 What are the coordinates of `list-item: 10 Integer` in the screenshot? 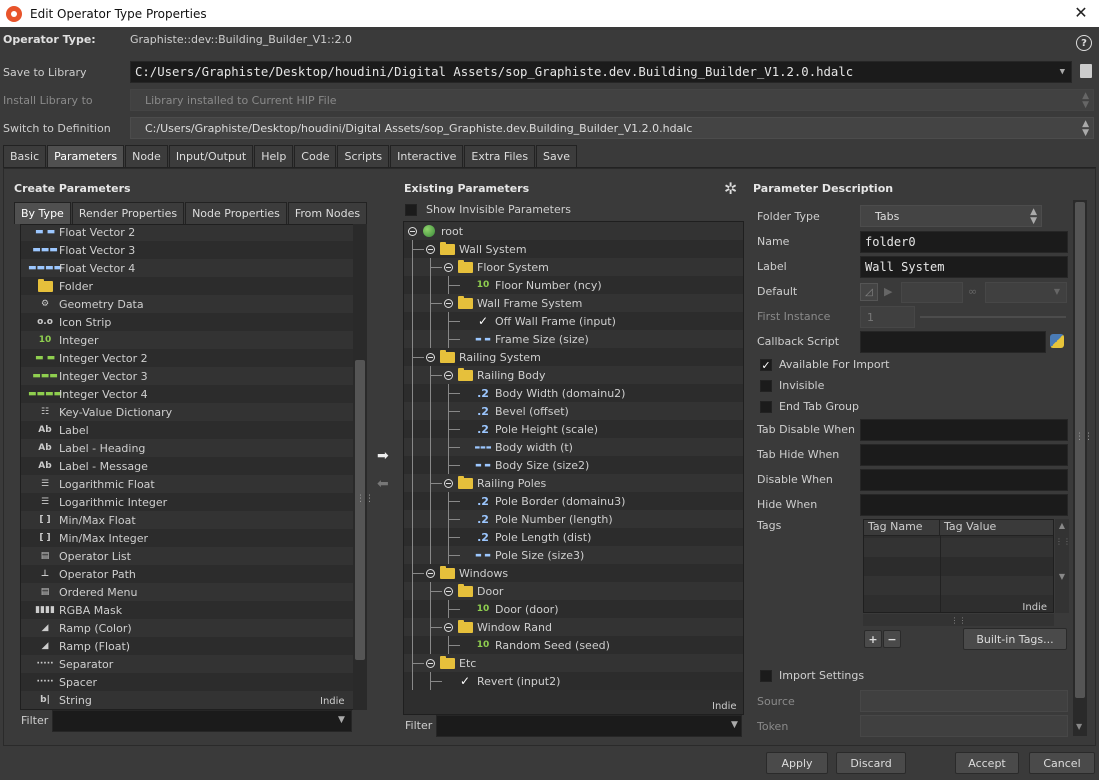 It's located at (193, 340).